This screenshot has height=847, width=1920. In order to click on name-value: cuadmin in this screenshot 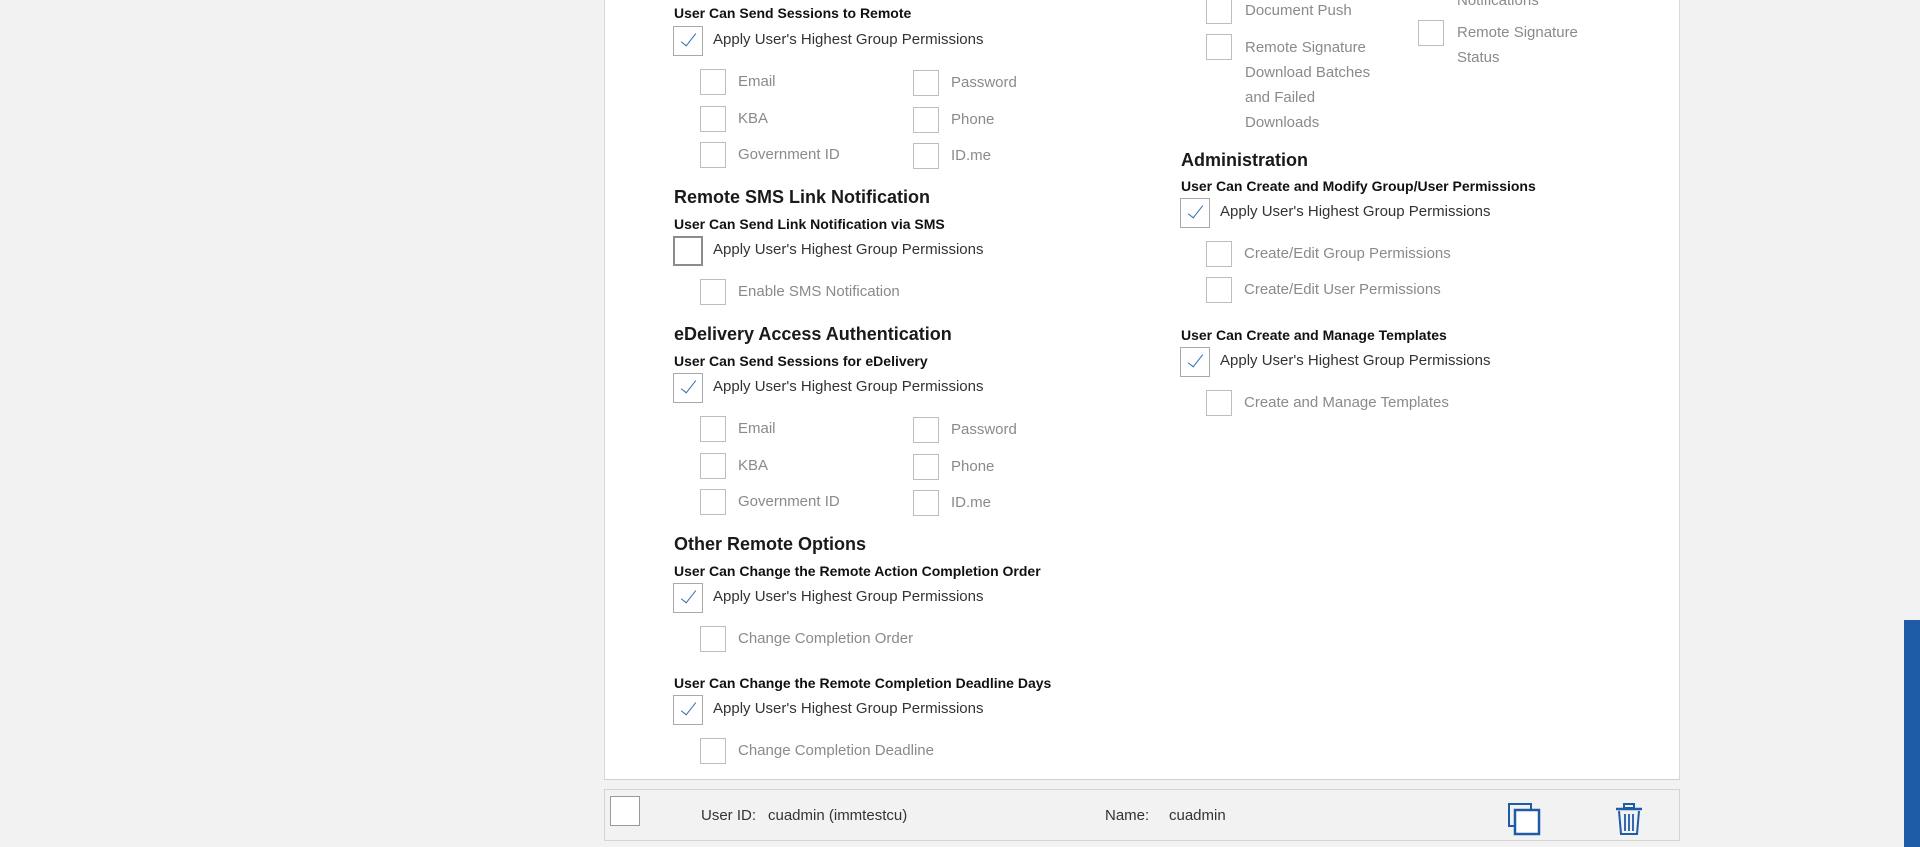, I will do `click(1197, 815)`.